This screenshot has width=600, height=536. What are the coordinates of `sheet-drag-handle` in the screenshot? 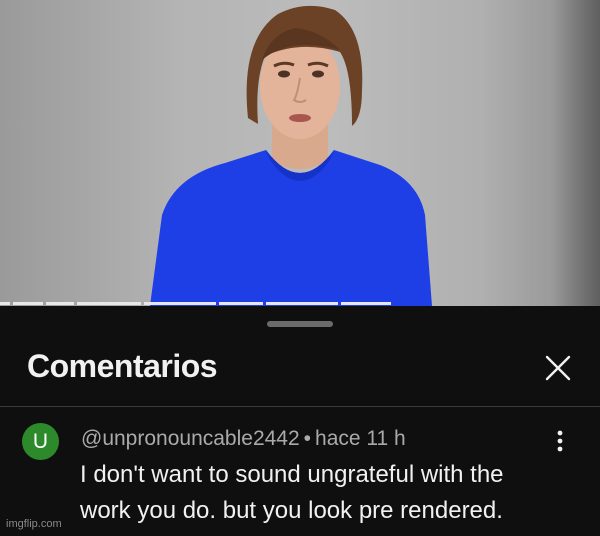 It's located at (300, 324).